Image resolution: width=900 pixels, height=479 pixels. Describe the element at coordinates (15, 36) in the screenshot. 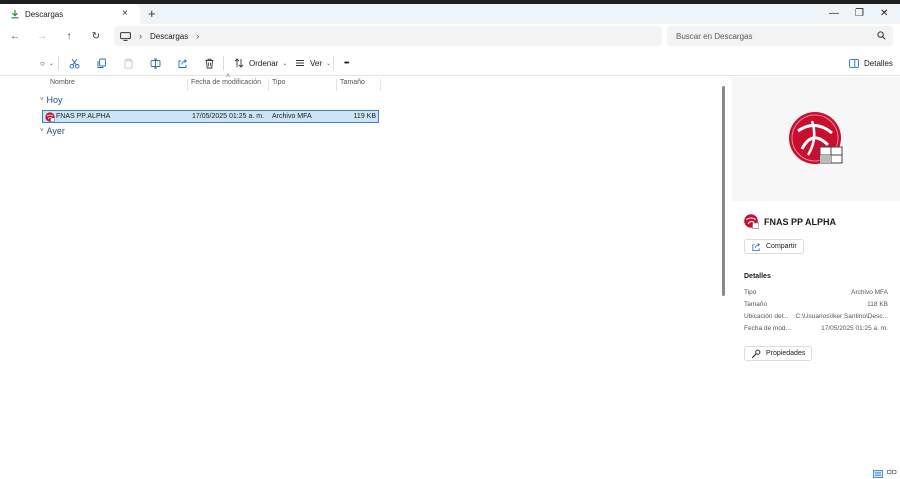

I see `back-button: ←` at that location.